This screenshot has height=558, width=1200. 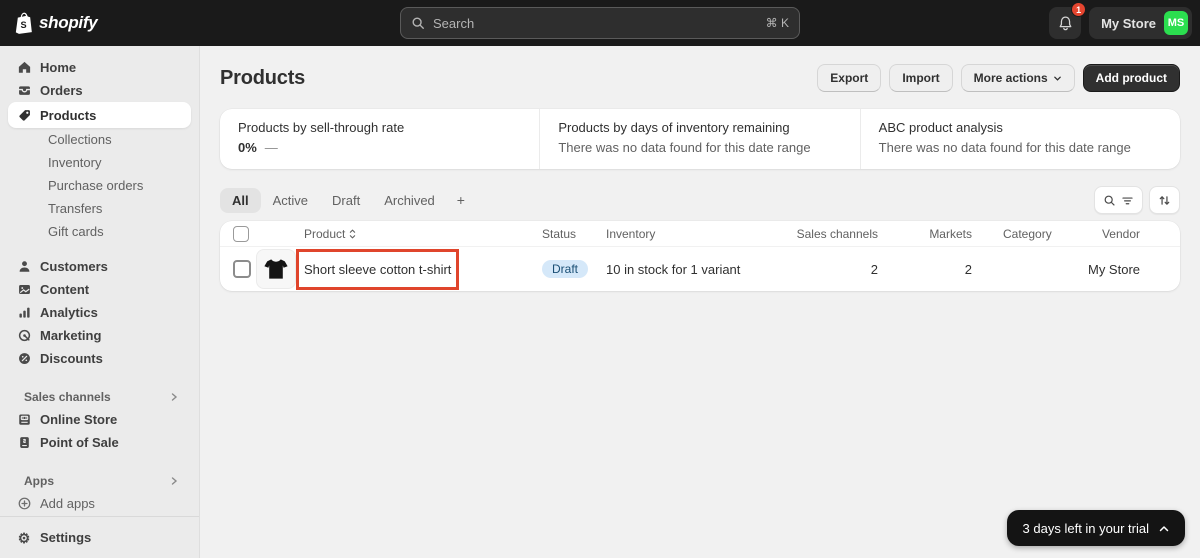 I want to click on store-menu-button: My Store MS, so click(x=1140, y=23).